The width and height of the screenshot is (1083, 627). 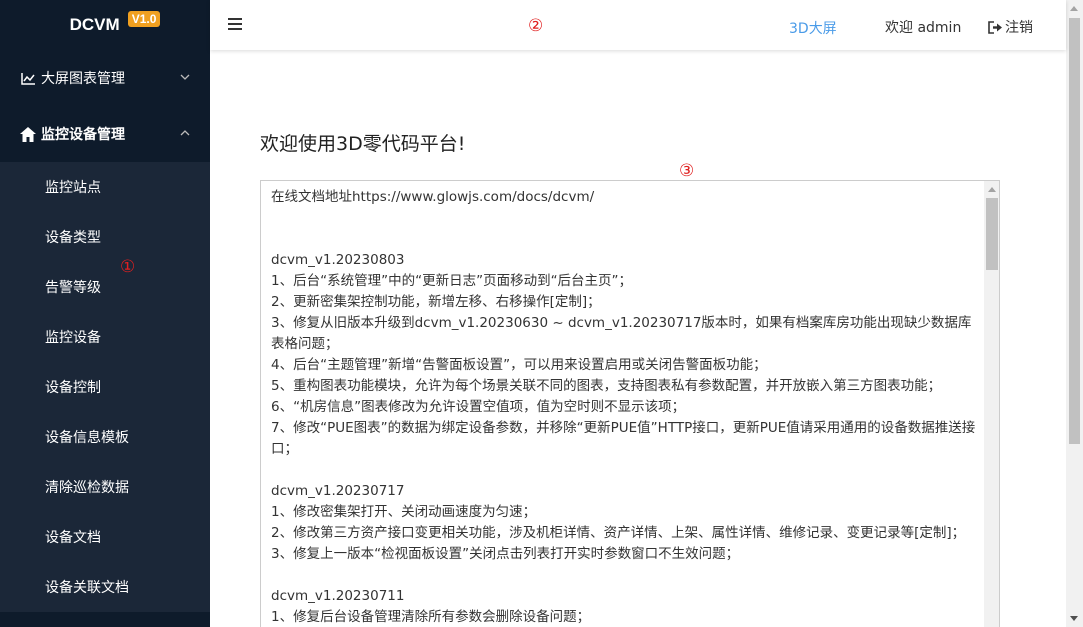 I want to click on page-scrollbar, so click(x=1074, y=313).